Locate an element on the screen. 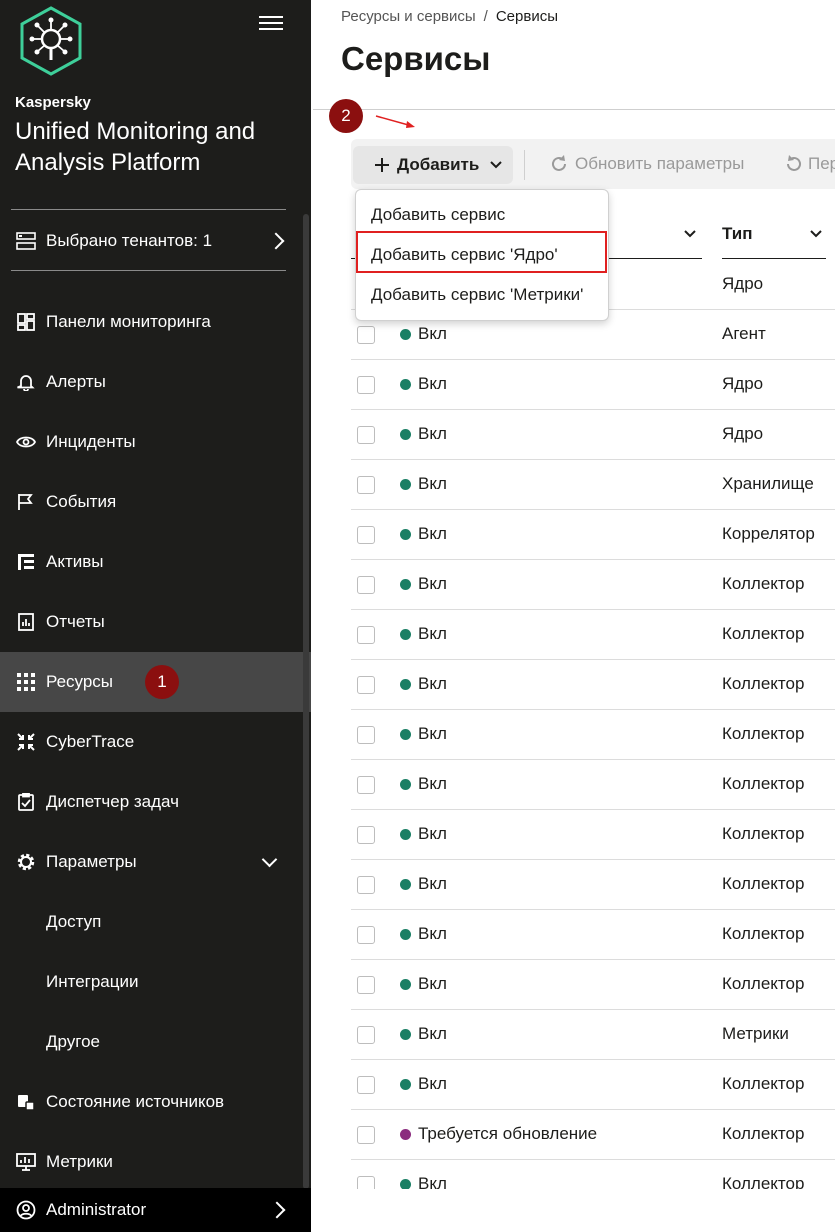 This screenshot has height=1232, width=835. tenant-selector: Выбрано тенантов: 1 is located at coordinates (150, 241).